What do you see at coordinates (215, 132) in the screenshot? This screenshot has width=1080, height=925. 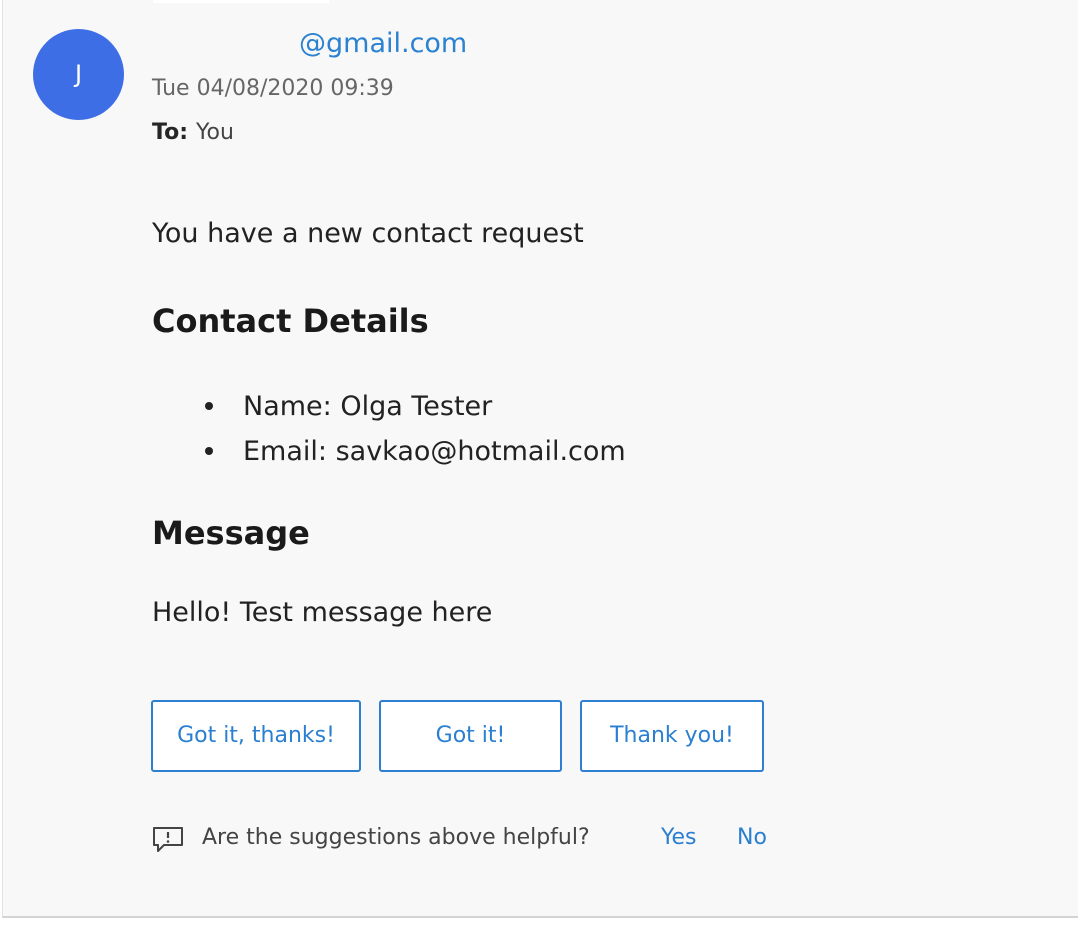 I see `to-value: You` at bounding box center [215, 132].